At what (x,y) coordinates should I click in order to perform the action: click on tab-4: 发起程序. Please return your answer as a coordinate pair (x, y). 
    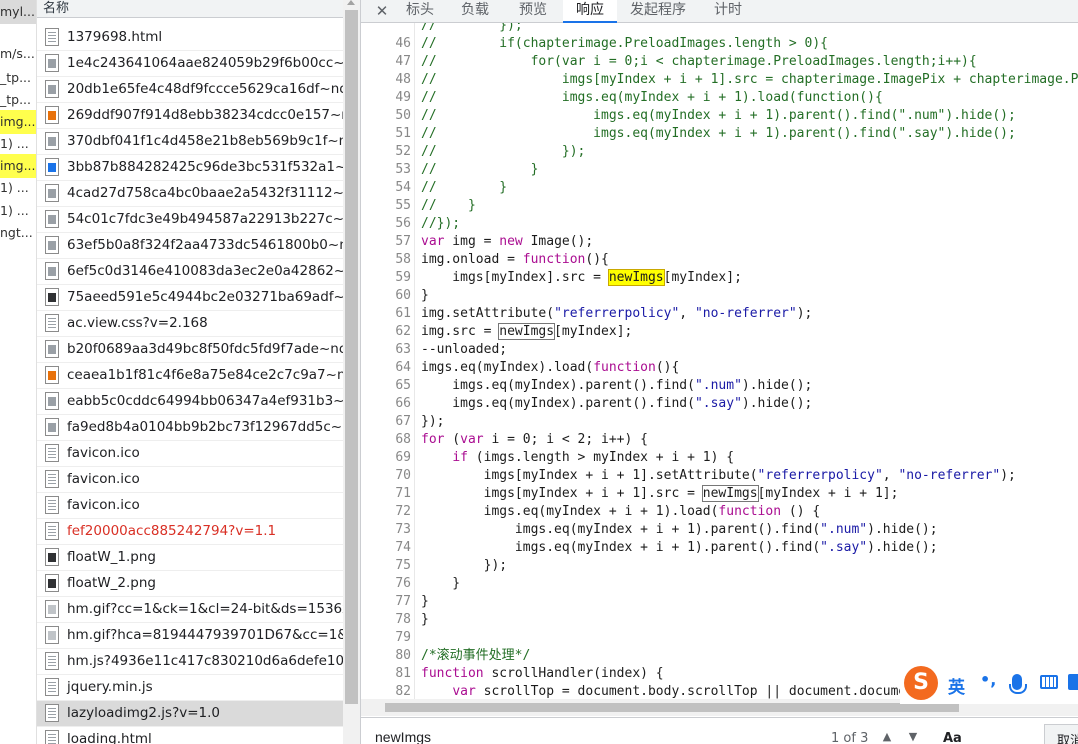
    Looking at the image, I should click on (658, 11).